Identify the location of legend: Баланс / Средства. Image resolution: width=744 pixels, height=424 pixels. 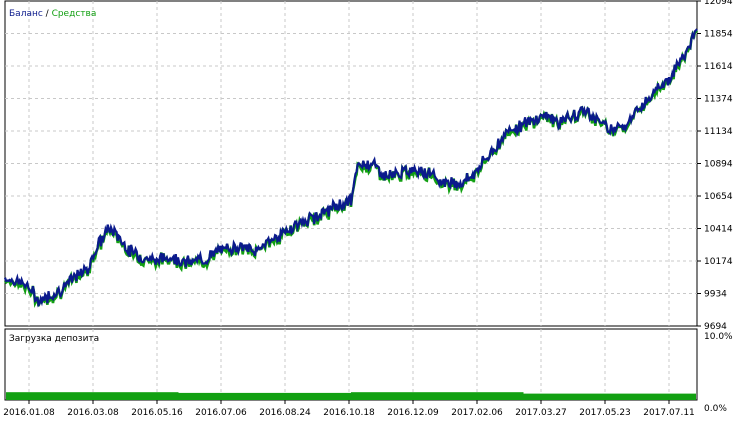
(52, 14).